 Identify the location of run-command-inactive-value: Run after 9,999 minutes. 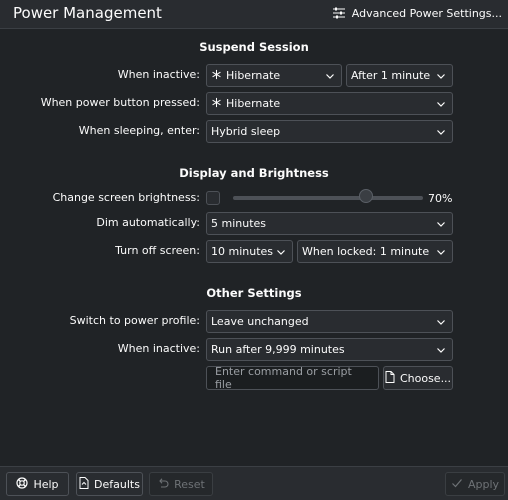
(278, 349).